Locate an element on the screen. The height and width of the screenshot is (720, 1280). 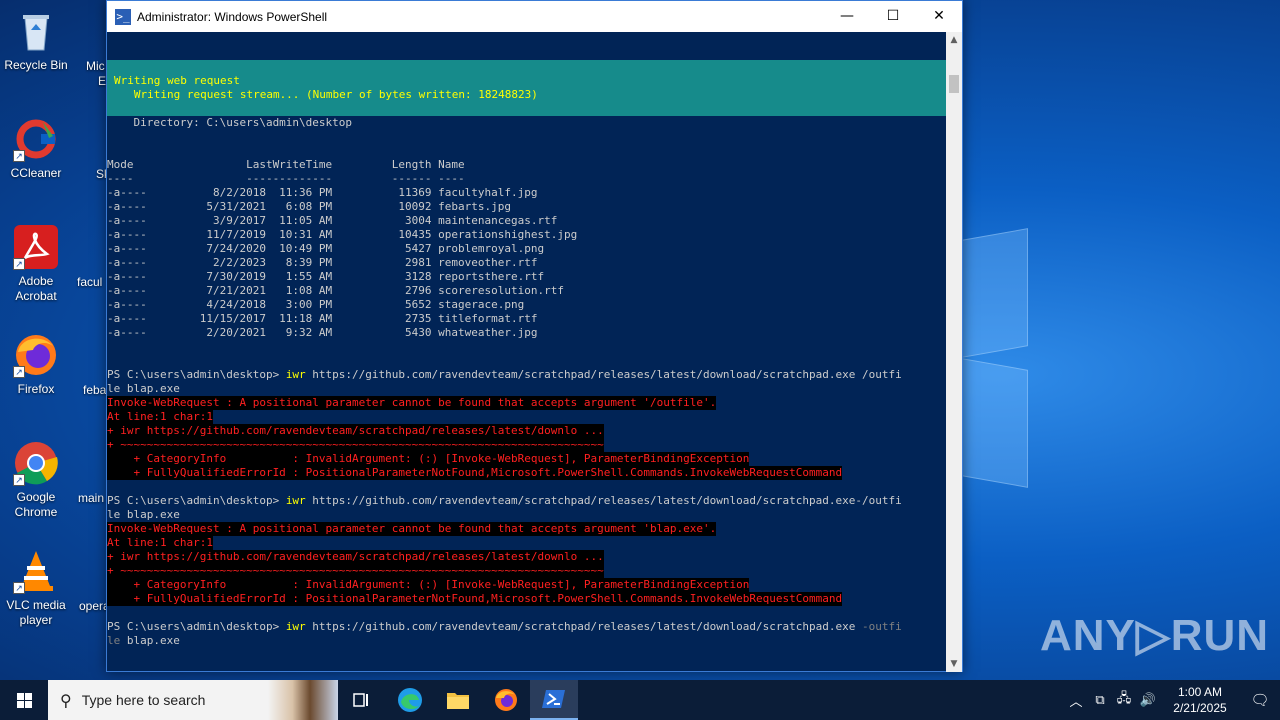
scroll-thumb is located at coordinates (954, 84).